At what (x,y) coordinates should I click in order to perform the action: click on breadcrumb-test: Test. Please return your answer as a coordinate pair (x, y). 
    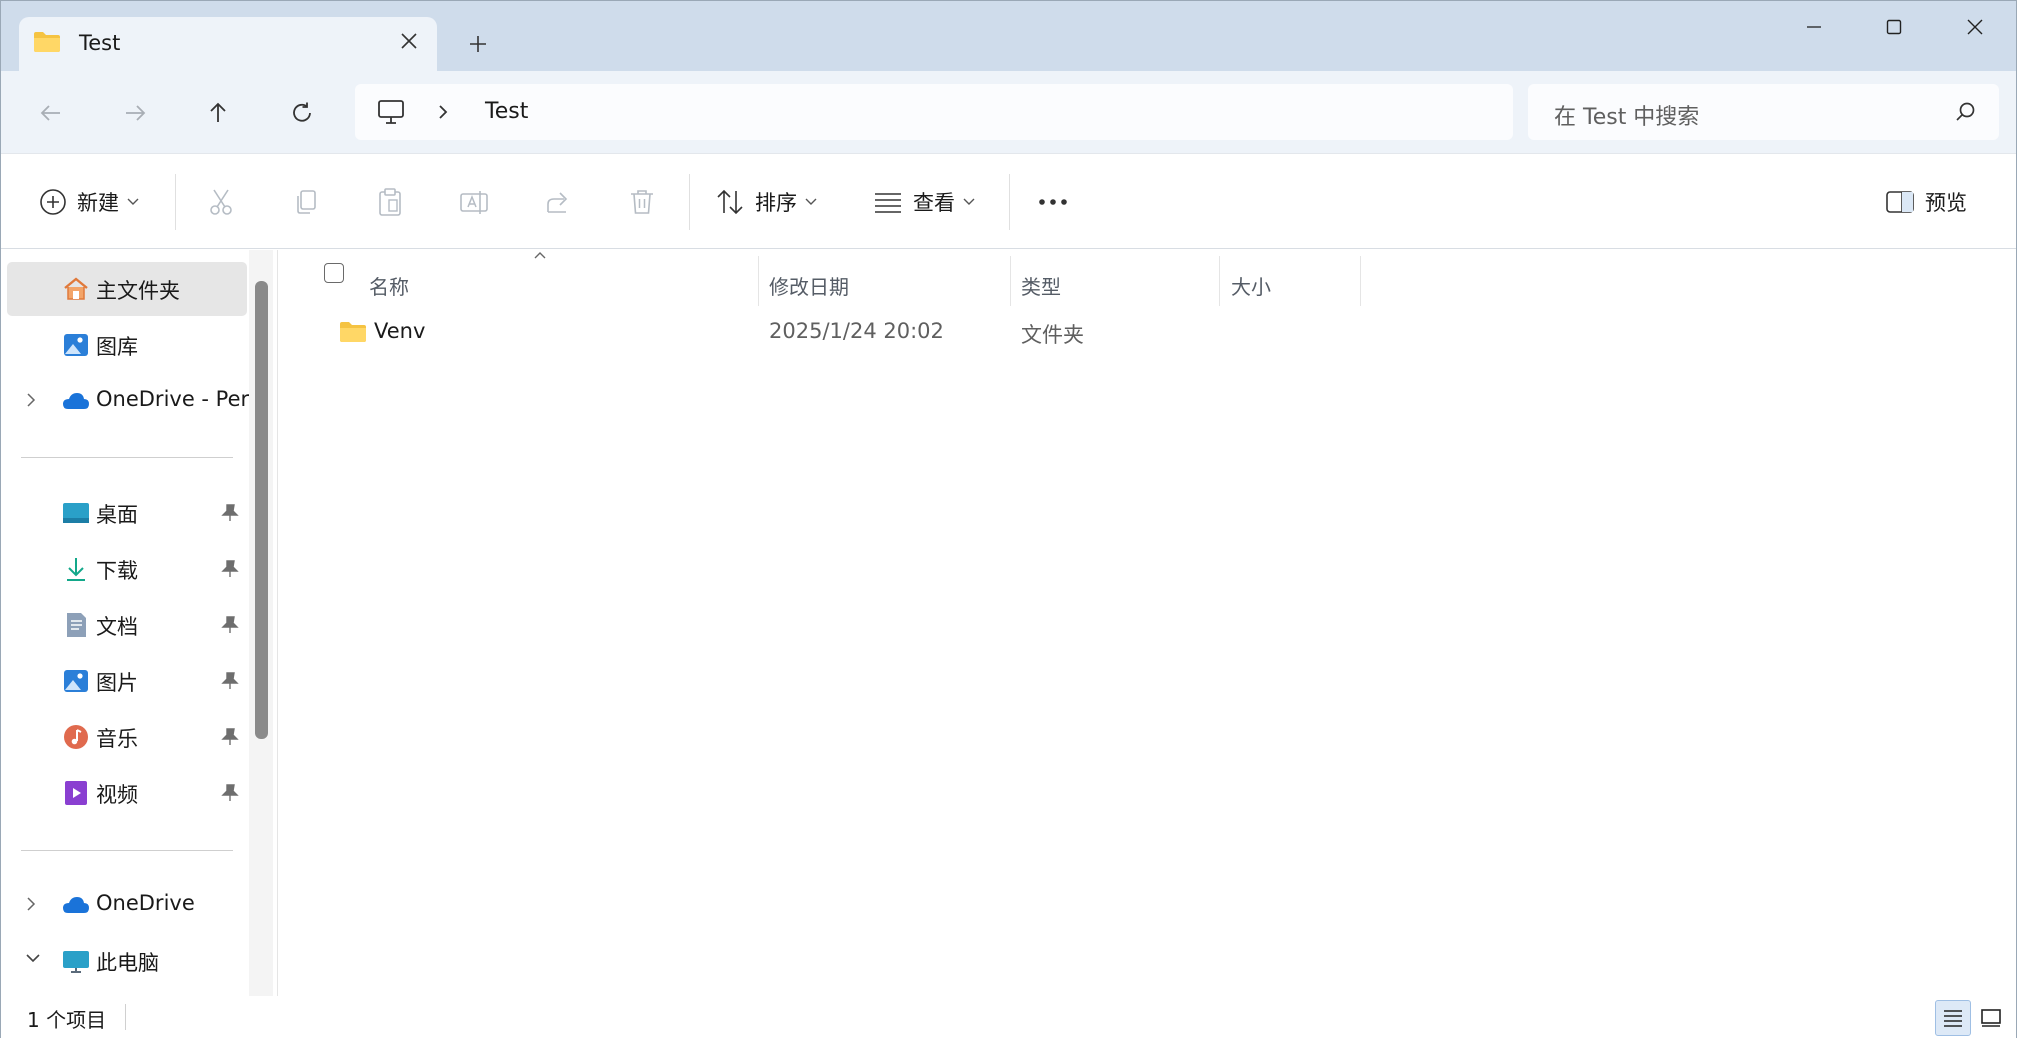
    Looking at the image, I should click on (506, 111).